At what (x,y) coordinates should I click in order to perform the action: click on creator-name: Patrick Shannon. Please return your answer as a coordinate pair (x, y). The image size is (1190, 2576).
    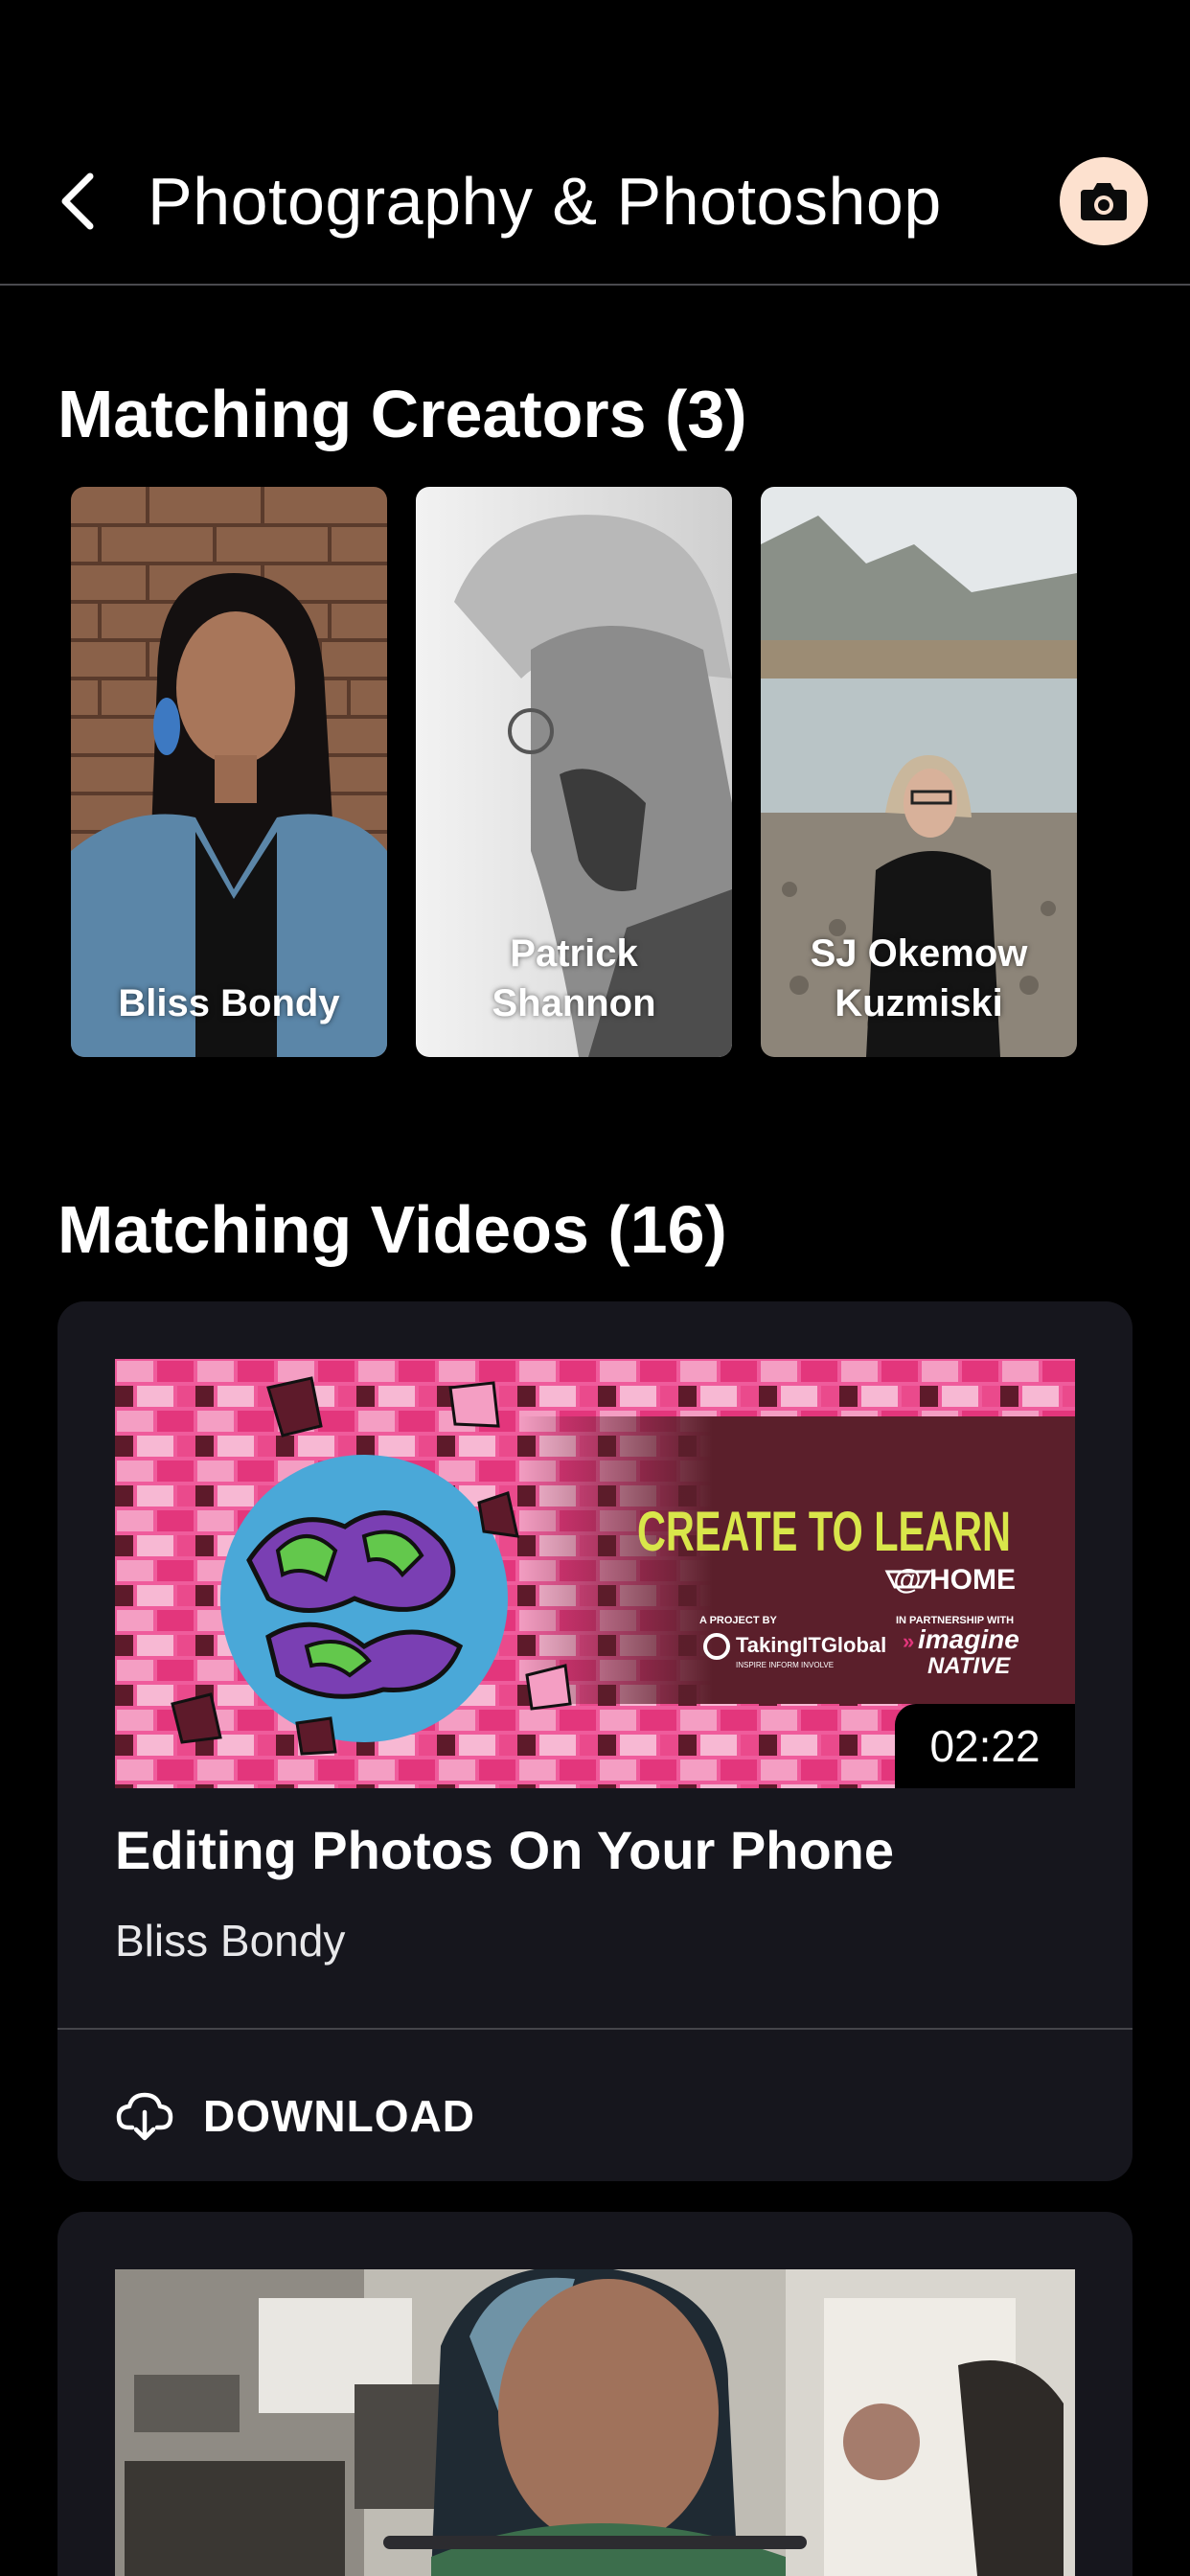
    Looking at the image, I should click on (574, 978).